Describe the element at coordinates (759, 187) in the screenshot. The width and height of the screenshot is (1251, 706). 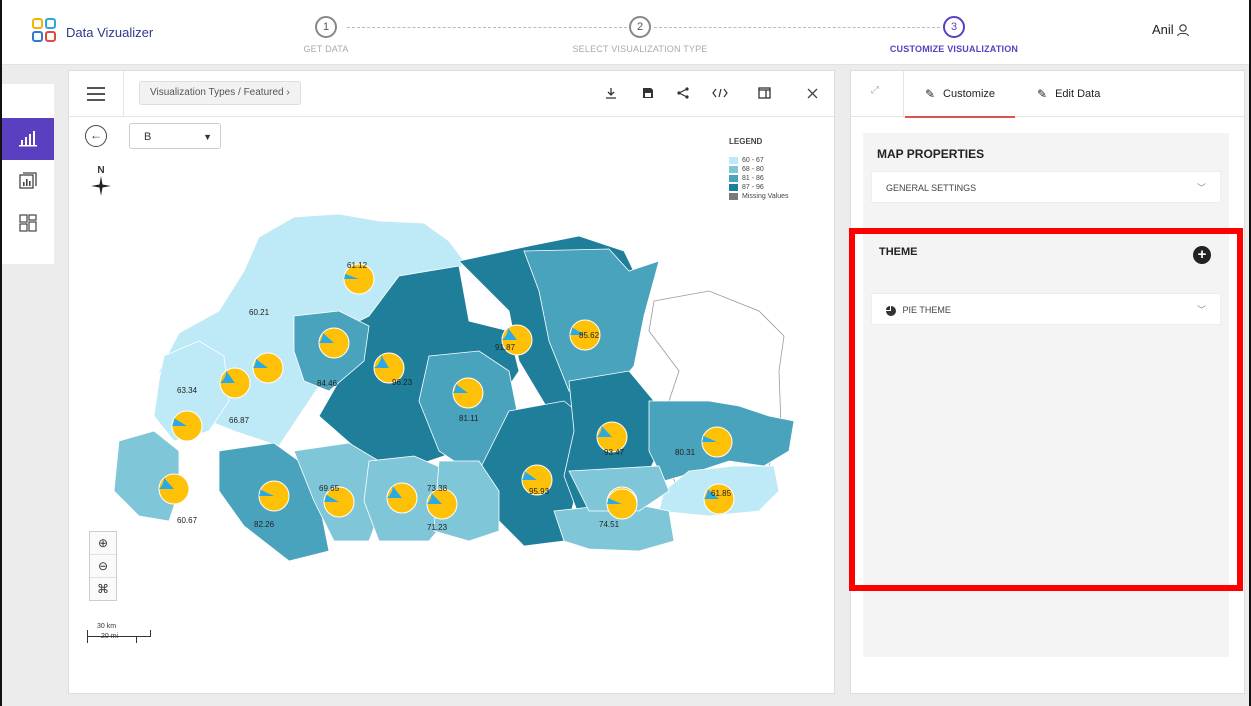
I see `legend-item: 87 - 96` at that location.